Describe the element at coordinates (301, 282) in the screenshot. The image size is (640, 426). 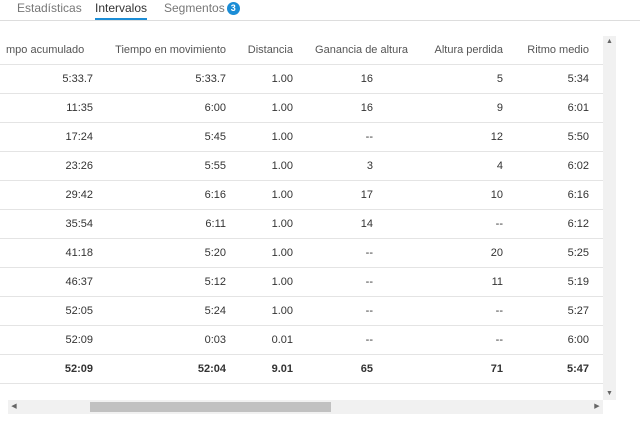
I see `table-row: 46:37 5:12 1.00 -- 11 5:19` at that location.